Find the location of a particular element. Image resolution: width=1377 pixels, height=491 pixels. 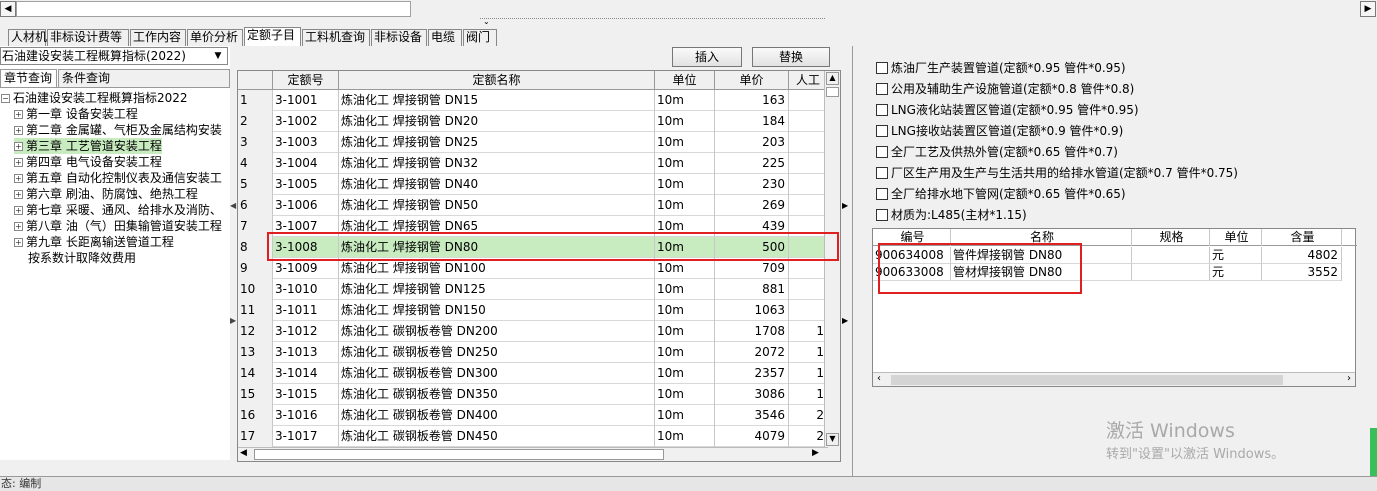

table-row: 10 3-1010 炼油化工 焊接钢管 DN125 10m 881 is located at coordinates (533, 289).